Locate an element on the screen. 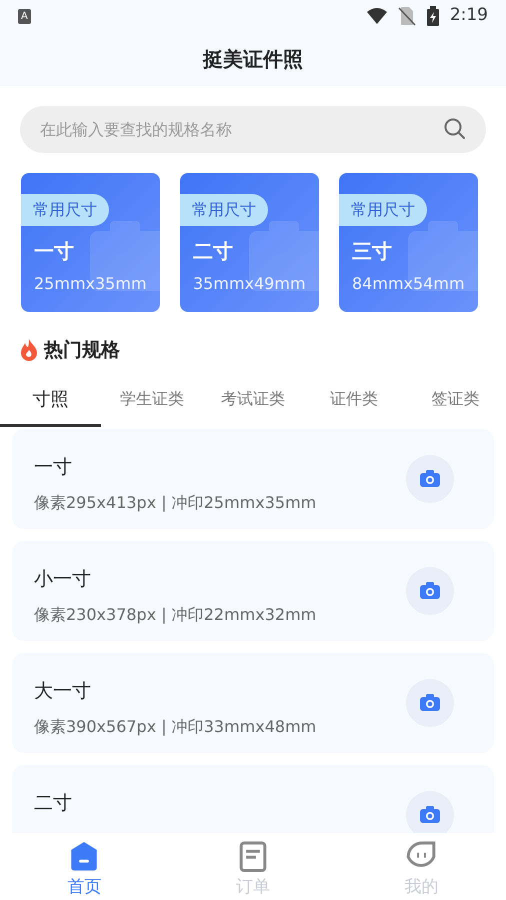 This screenshot has width=506, height=900. spec-card: 大一寸 像素390x567px | 冲印33mmx48mm is located at coordinates (253, 702).